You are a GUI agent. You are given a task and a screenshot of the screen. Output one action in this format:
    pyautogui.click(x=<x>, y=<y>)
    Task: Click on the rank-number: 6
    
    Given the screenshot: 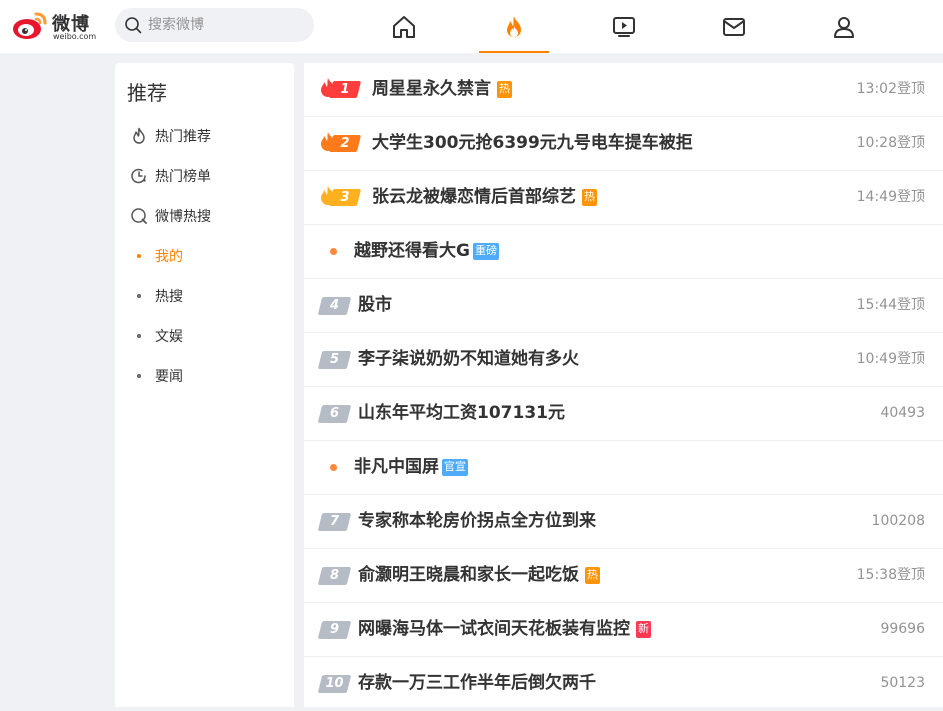 What is the action you would take?
    pyautogui.click(x=334, y=413)
    